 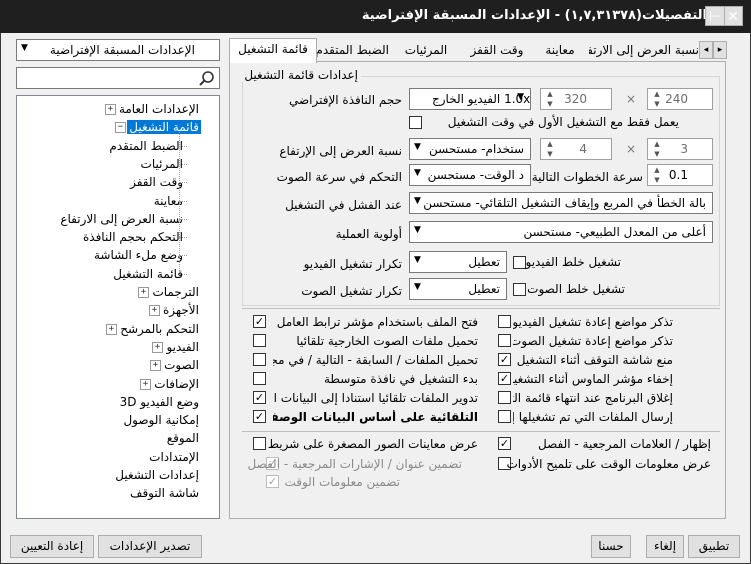 I want to click on tree-line, so click(x=183, y=256).